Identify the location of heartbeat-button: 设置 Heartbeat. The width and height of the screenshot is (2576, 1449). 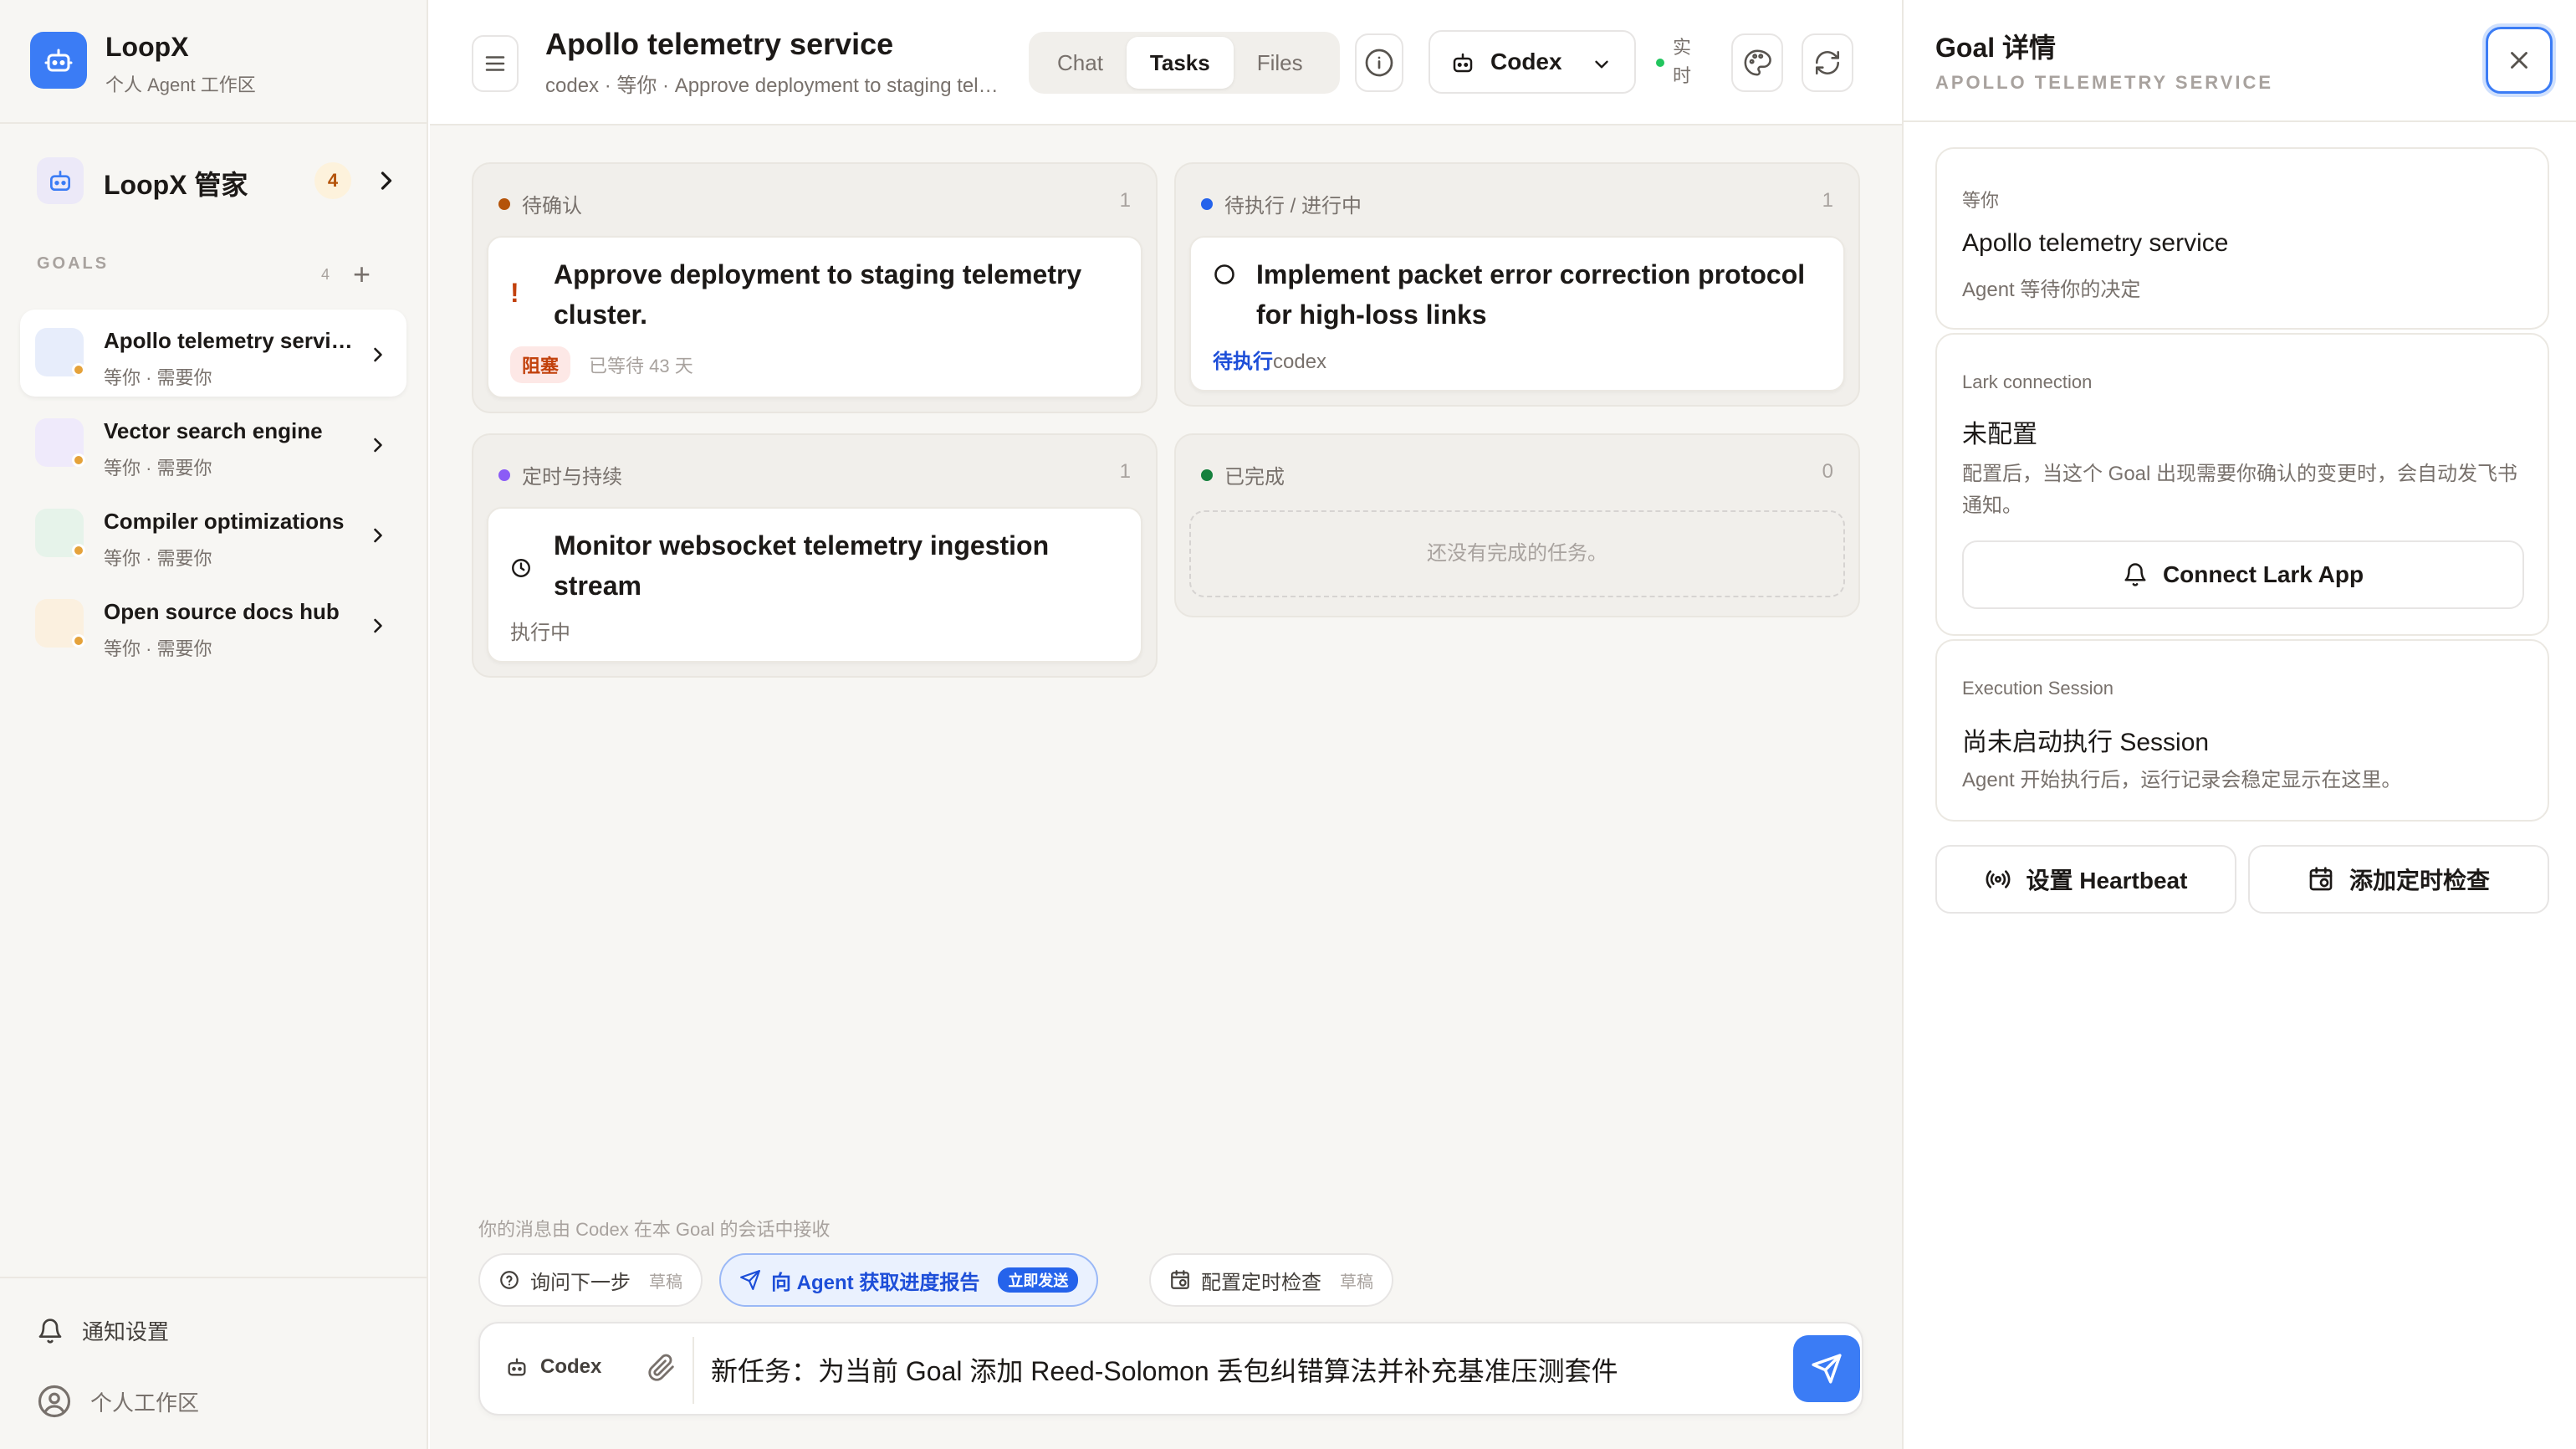
(2085, 879).